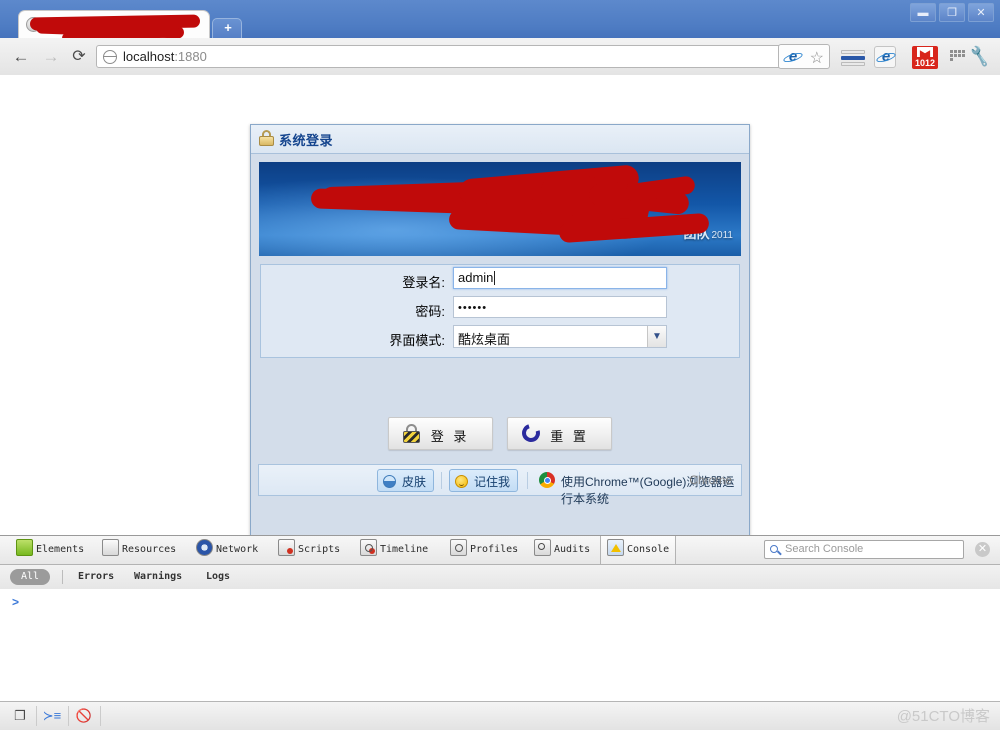 The image size is (1000, 730). I want to click on filter-warnings: Warnings, so click(158, 577).